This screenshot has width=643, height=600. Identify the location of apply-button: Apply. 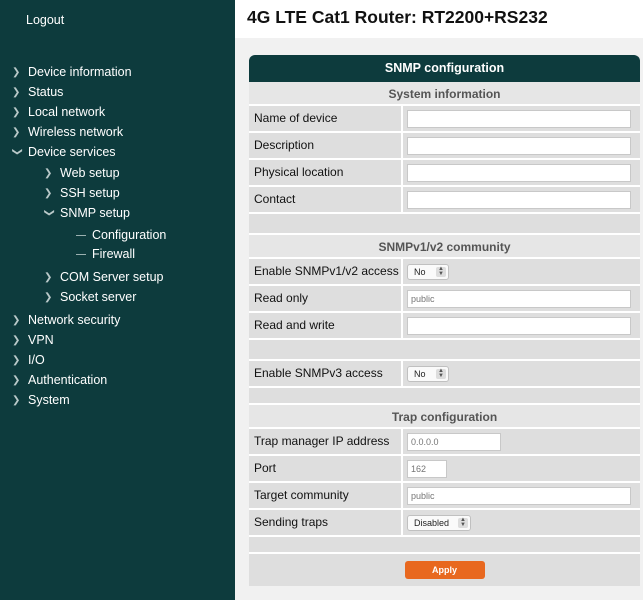
(444, 570).